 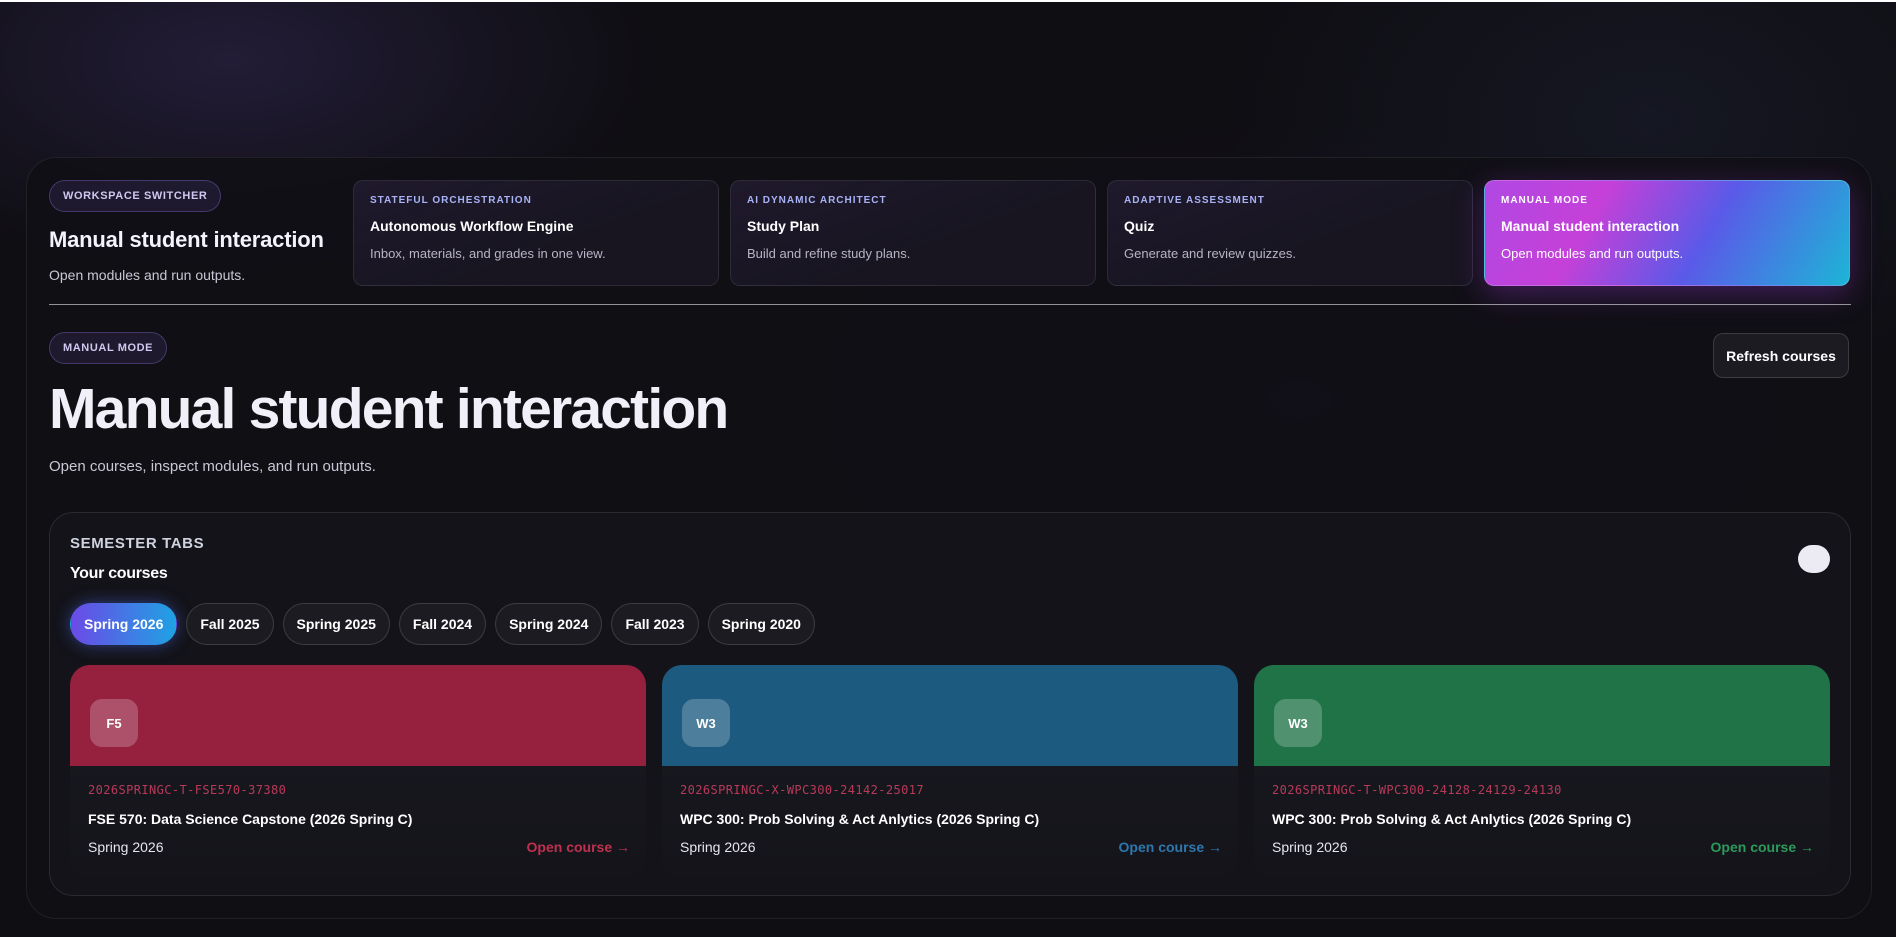 What do you see at coordinates (137, 543) in the screenshot?
I see `semester-tabs-eyebrow: SEMESTER TABS` at bounding box center [137, 543].